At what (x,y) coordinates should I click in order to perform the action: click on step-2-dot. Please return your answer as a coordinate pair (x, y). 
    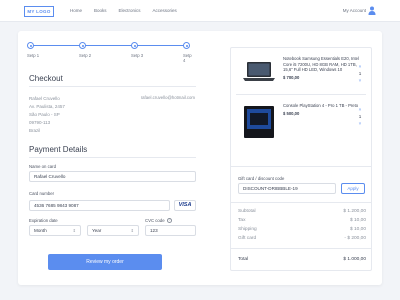
    Looking at the image, I should click on (82, 45).